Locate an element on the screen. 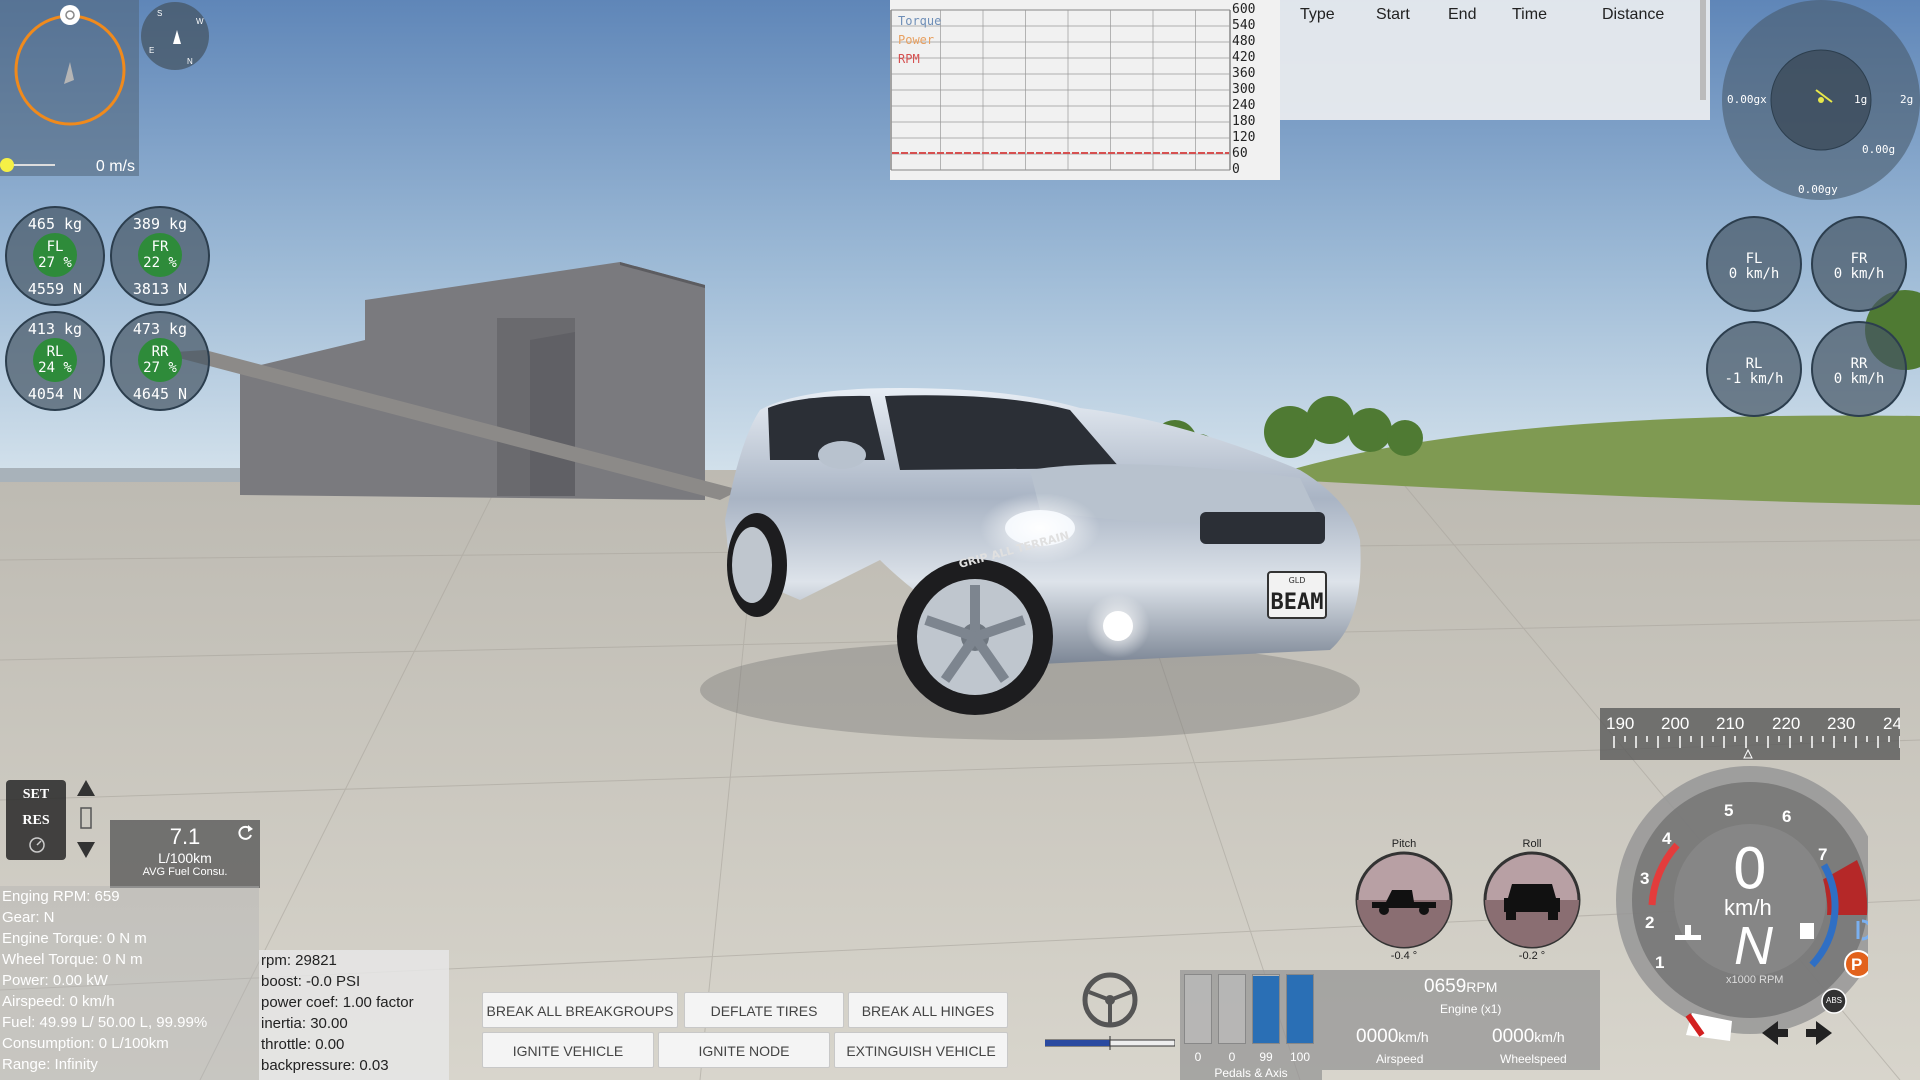 The width and height of the screenshot is (1920, 1080). cruise-res-button: RES is located at coordinates (36, 821).